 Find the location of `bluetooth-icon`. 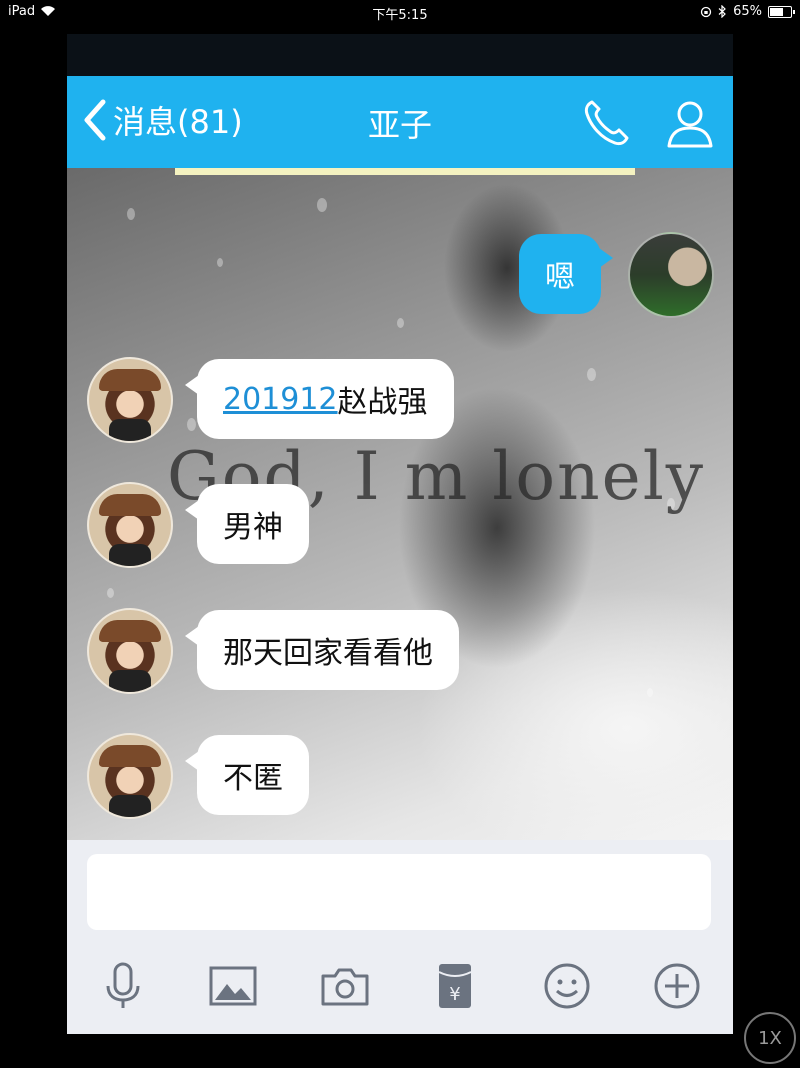

bluetooth-icon is located at coordinates (722, 11).